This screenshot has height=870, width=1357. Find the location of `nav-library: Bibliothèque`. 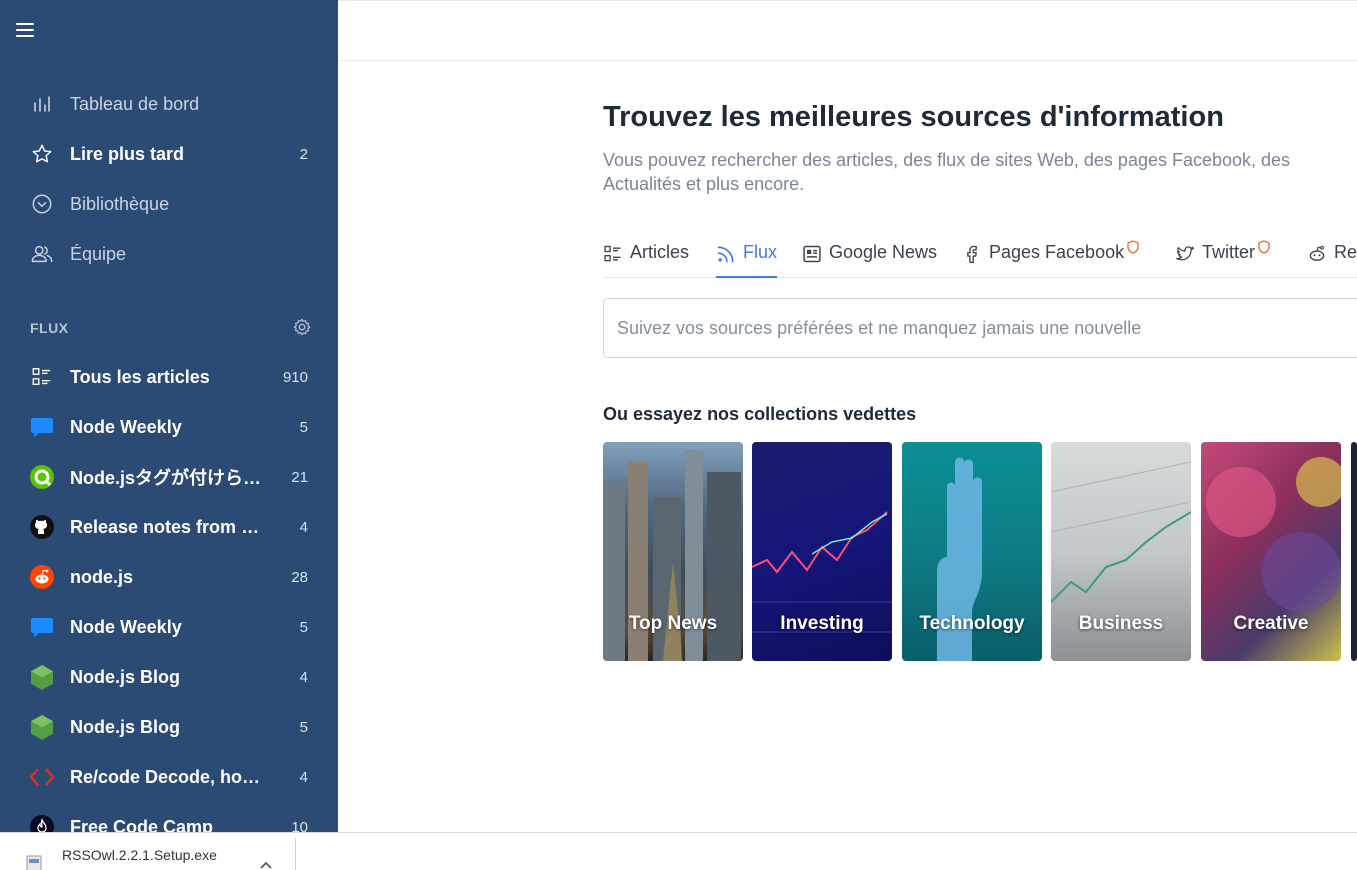

nav-library: Bibliothèque is located at coordinates (169, 204).